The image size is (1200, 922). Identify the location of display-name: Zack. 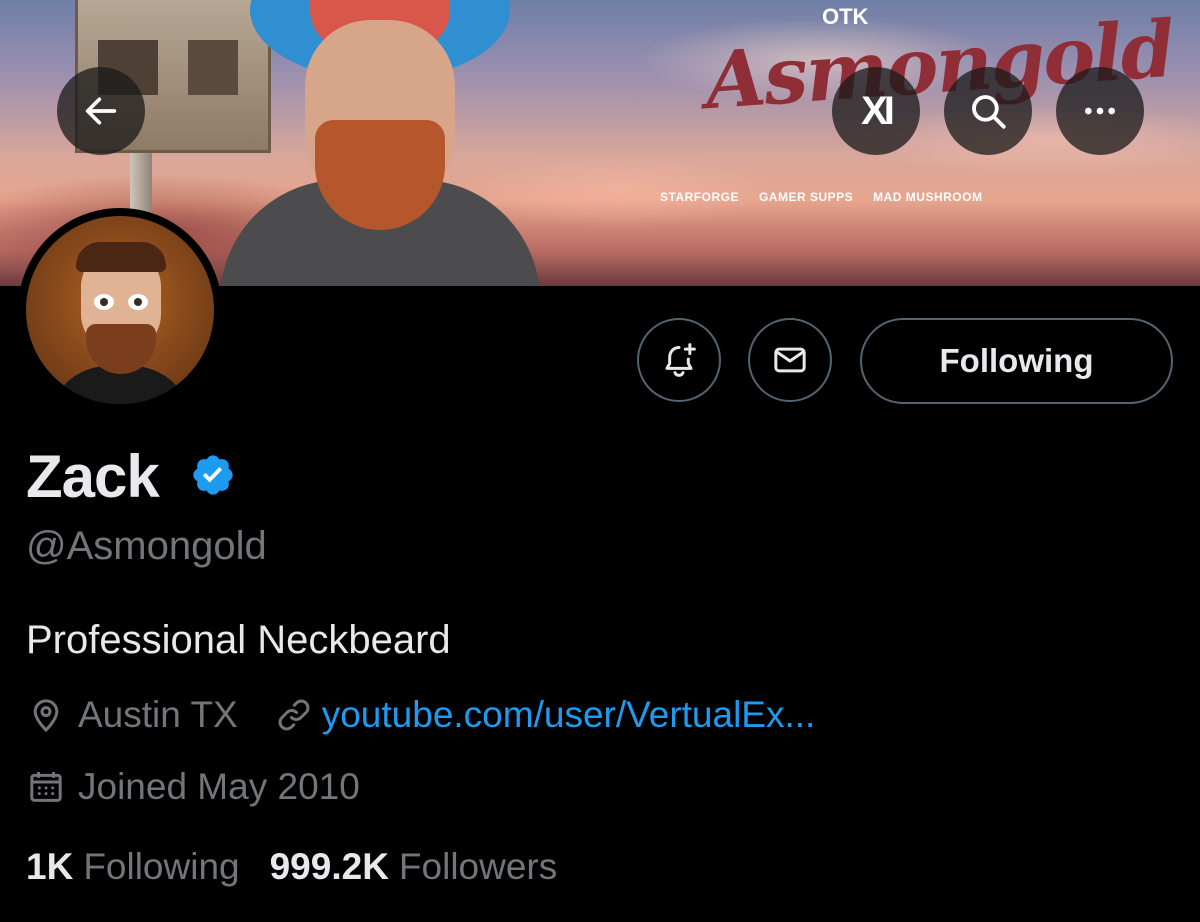
(93, 476).